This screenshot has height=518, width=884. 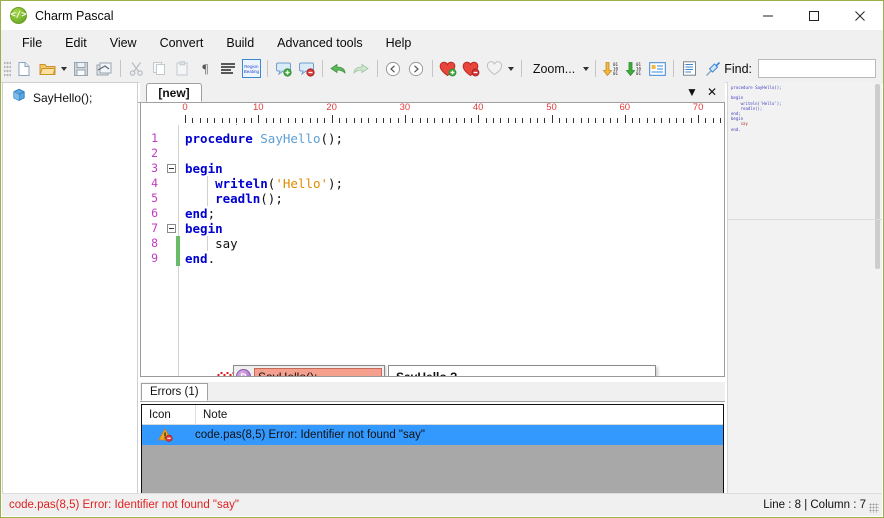 What do you see at coordinates (318, 372) in the screenshot?
I see `autocomplete-item: SayHello();` at bounding box center [318, 372].